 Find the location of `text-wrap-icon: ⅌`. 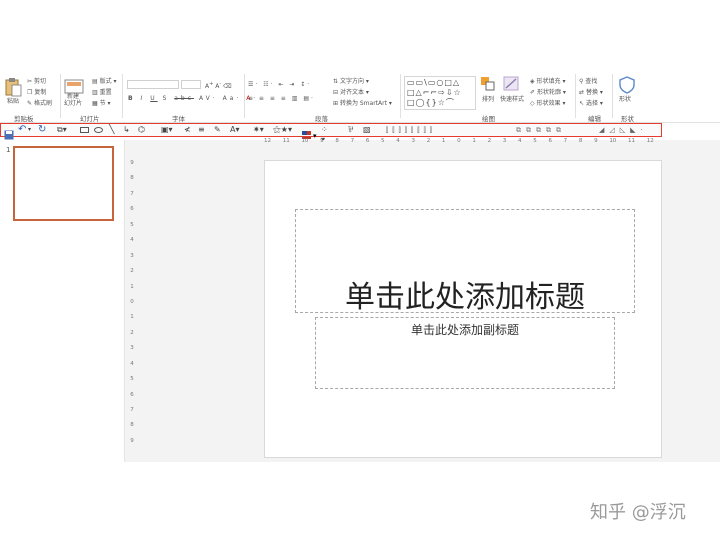

text-wrap-icon: ⅌ is located at coordinates (353, 130).